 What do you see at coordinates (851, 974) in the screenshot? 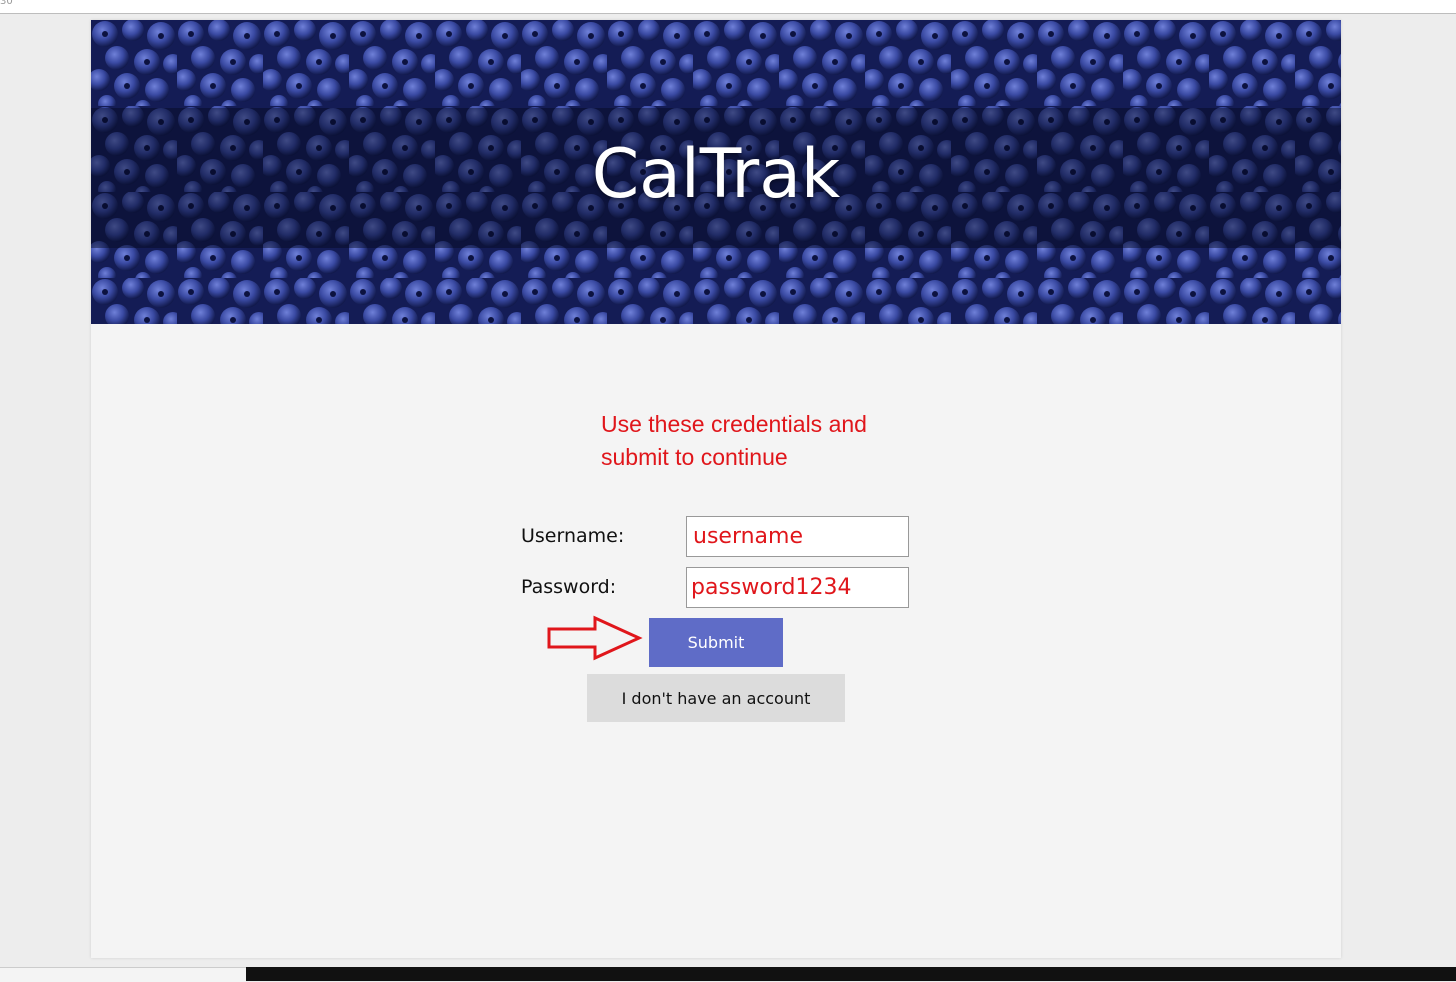
I see `taskbar` at bounding box center [851, 974].